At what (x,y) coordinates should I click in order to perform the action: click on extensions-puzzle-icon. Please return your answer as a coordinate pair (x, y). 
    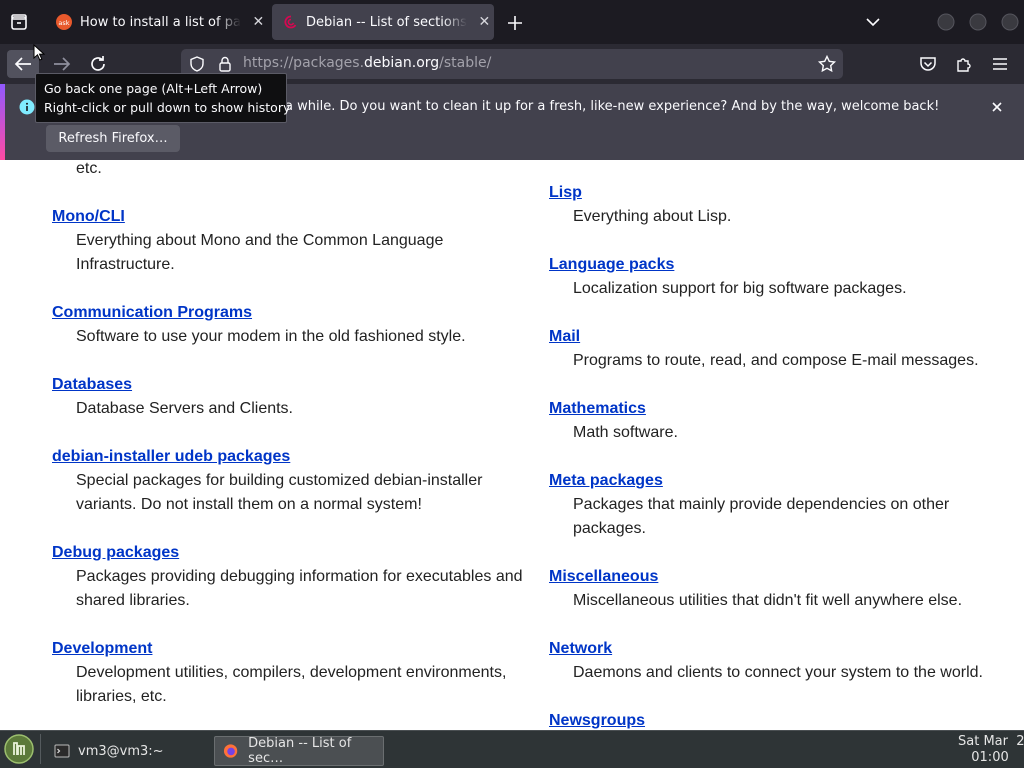
    Looking at the image, I should click on (964, 64).